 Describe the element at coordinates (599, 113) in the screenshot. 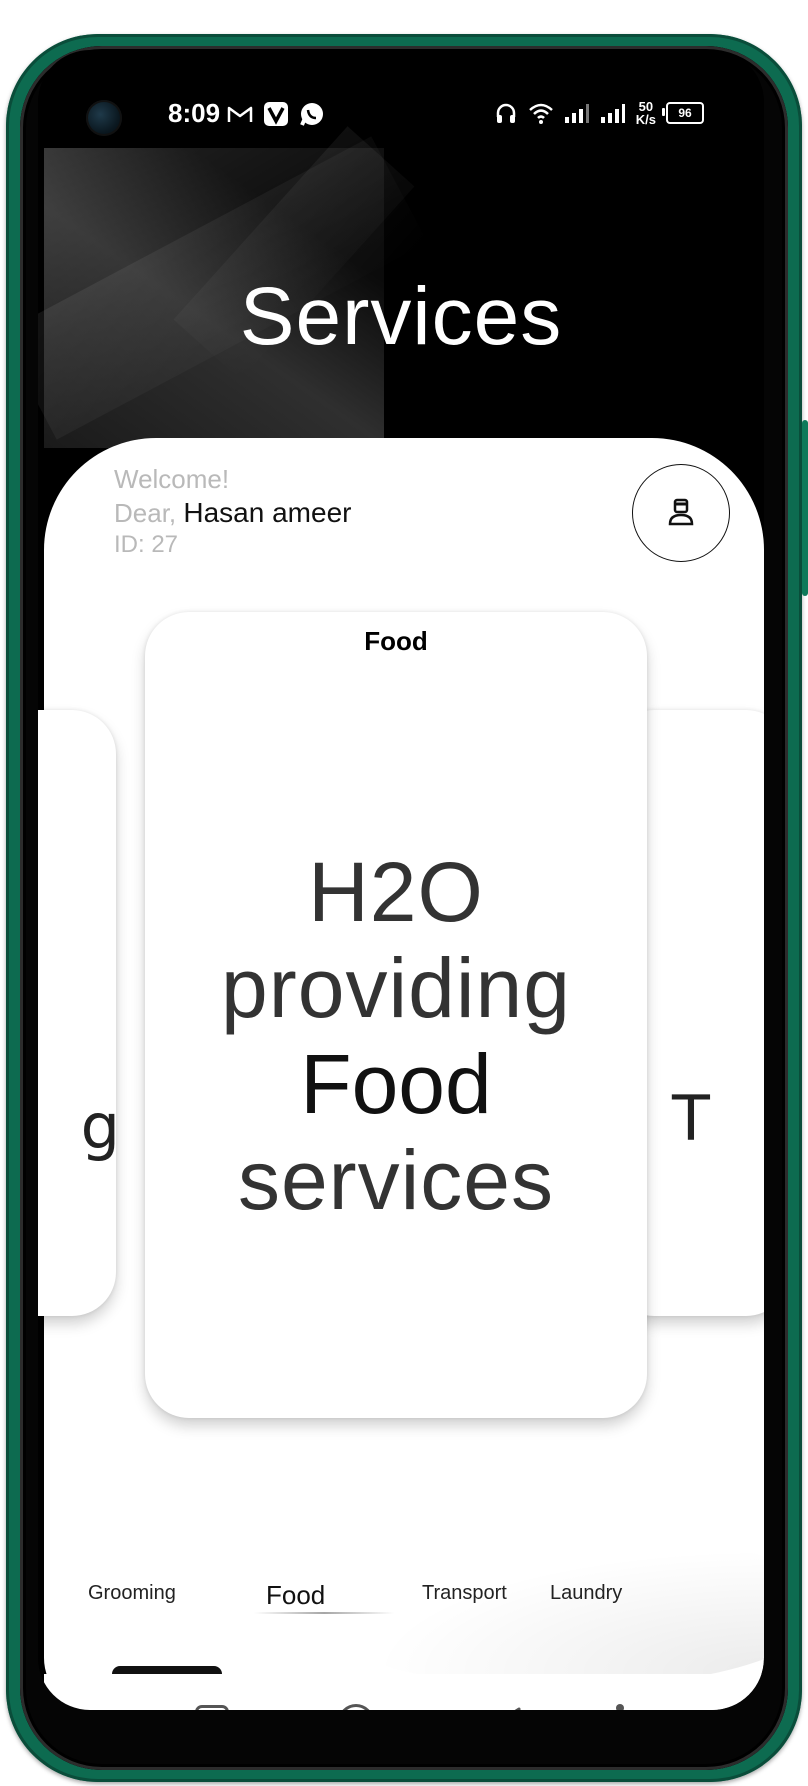

I see `system-icons: 50 K/s 96` at that location.